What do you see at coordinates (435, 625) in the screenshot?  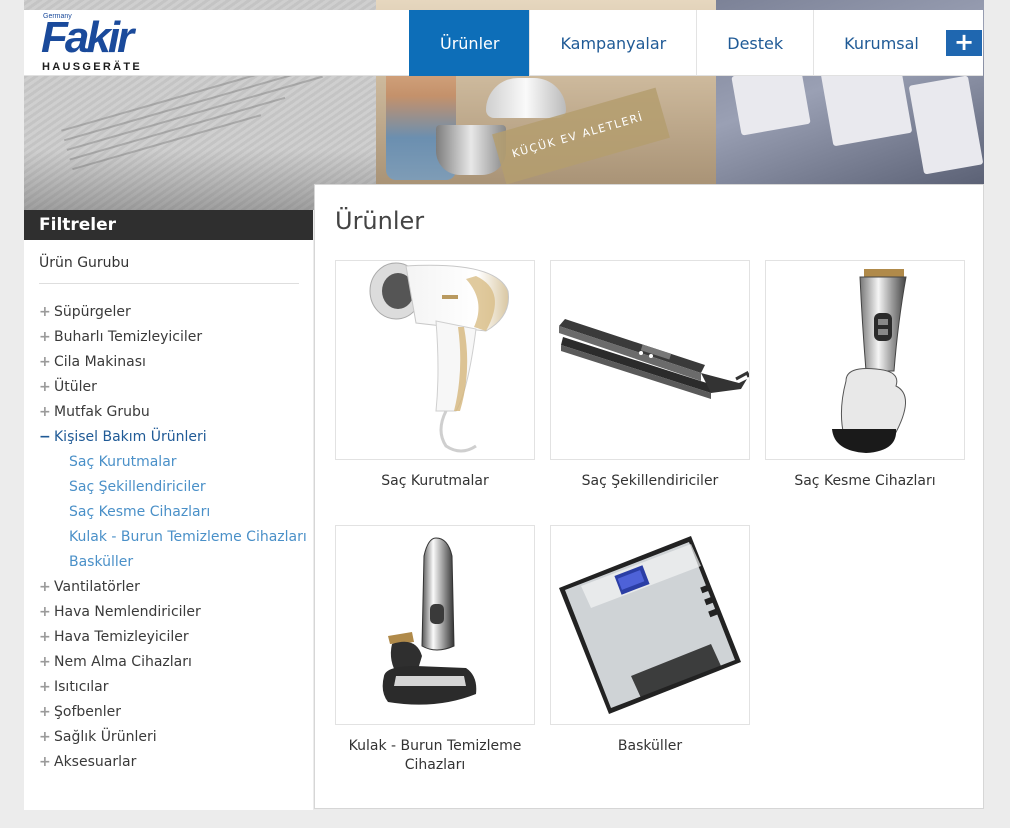 I see `nose-trimmer-image` at bounding box center [435, 625].